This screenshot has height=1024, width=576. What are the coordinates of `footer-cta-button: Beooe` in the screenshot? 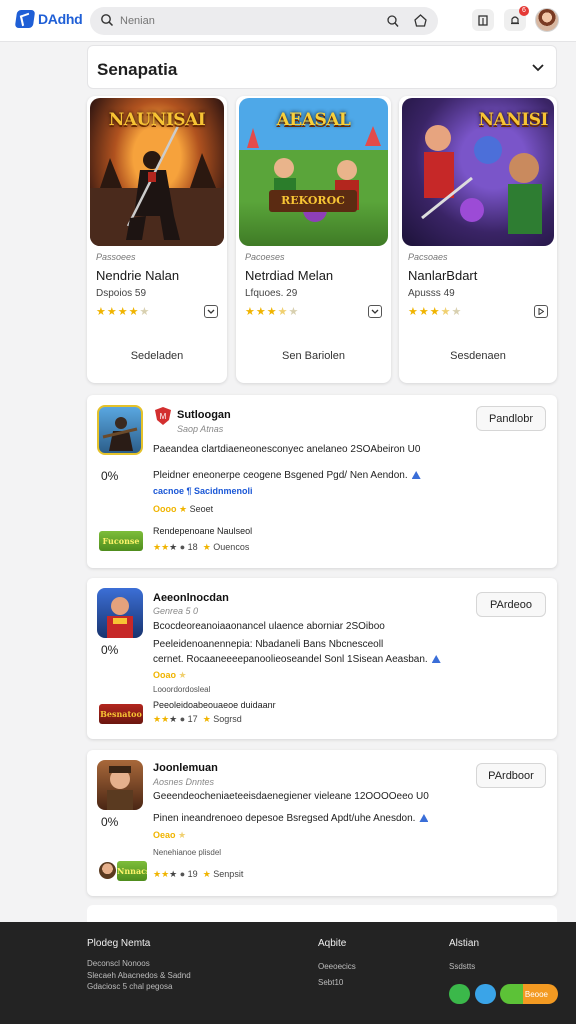 It's located at (529, 994).